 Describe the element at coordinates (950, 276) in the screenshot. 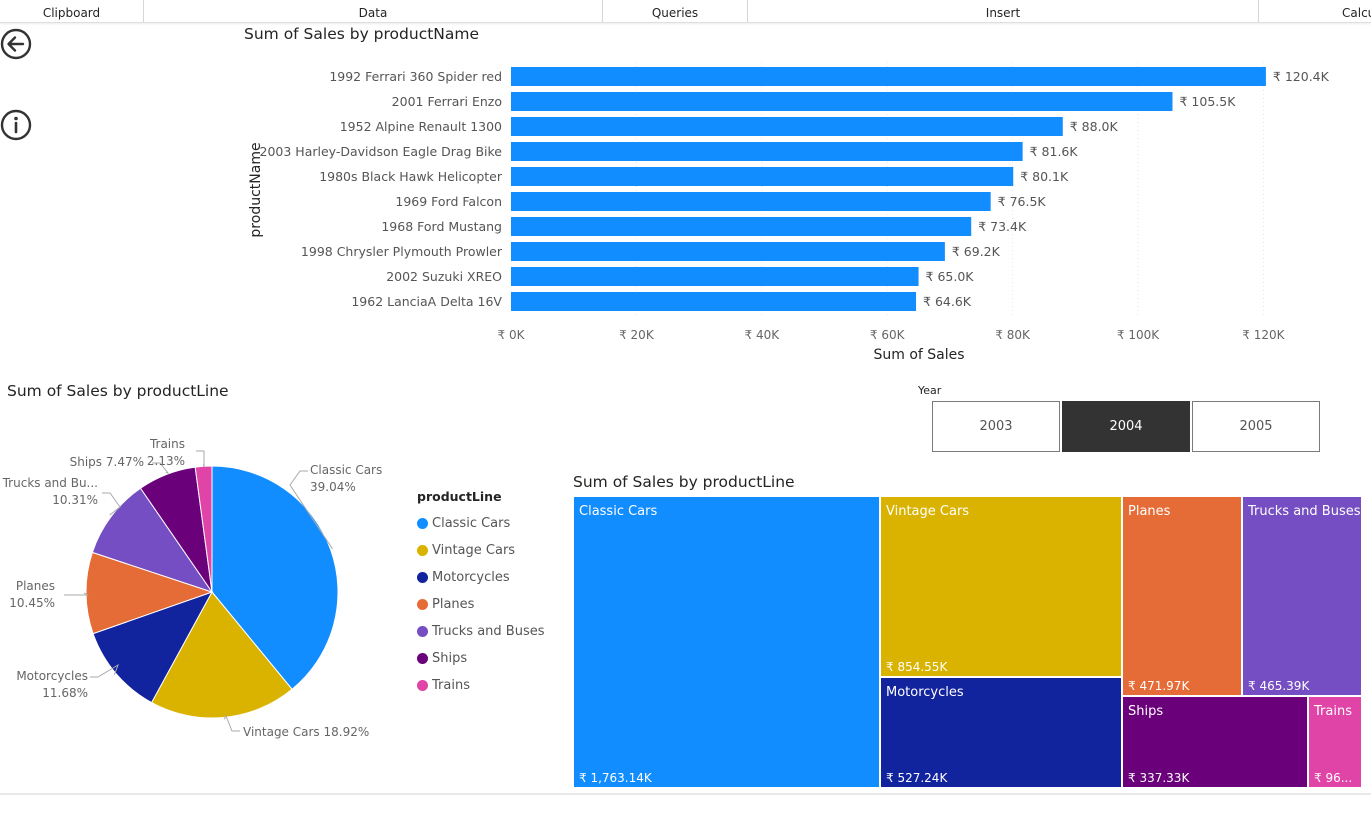

I see `data-label: ₹ 65.0K` at that location.